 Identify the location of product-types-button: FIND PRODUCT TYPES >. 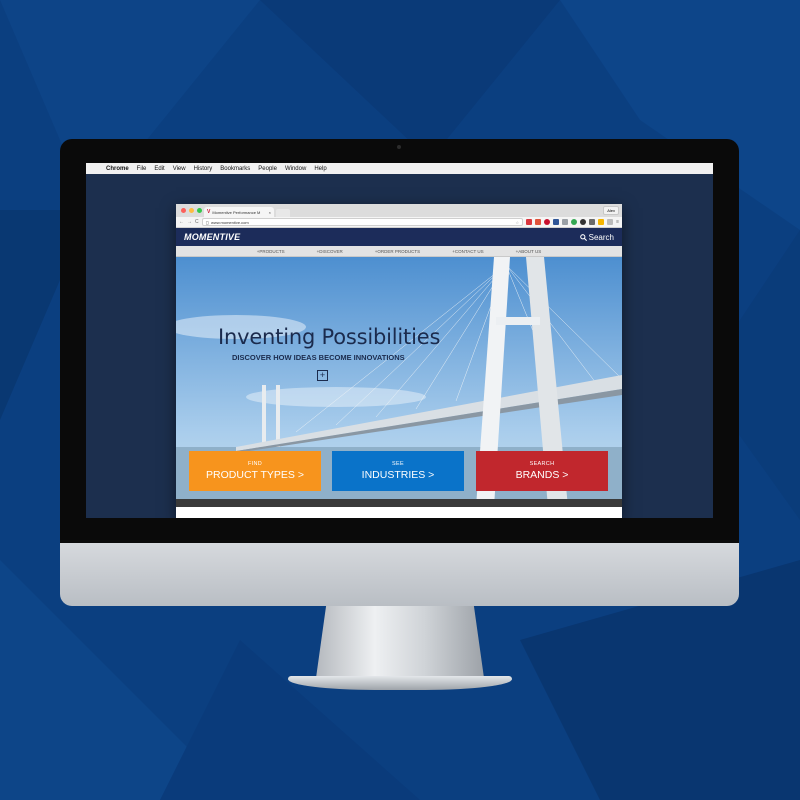
(255, 471).